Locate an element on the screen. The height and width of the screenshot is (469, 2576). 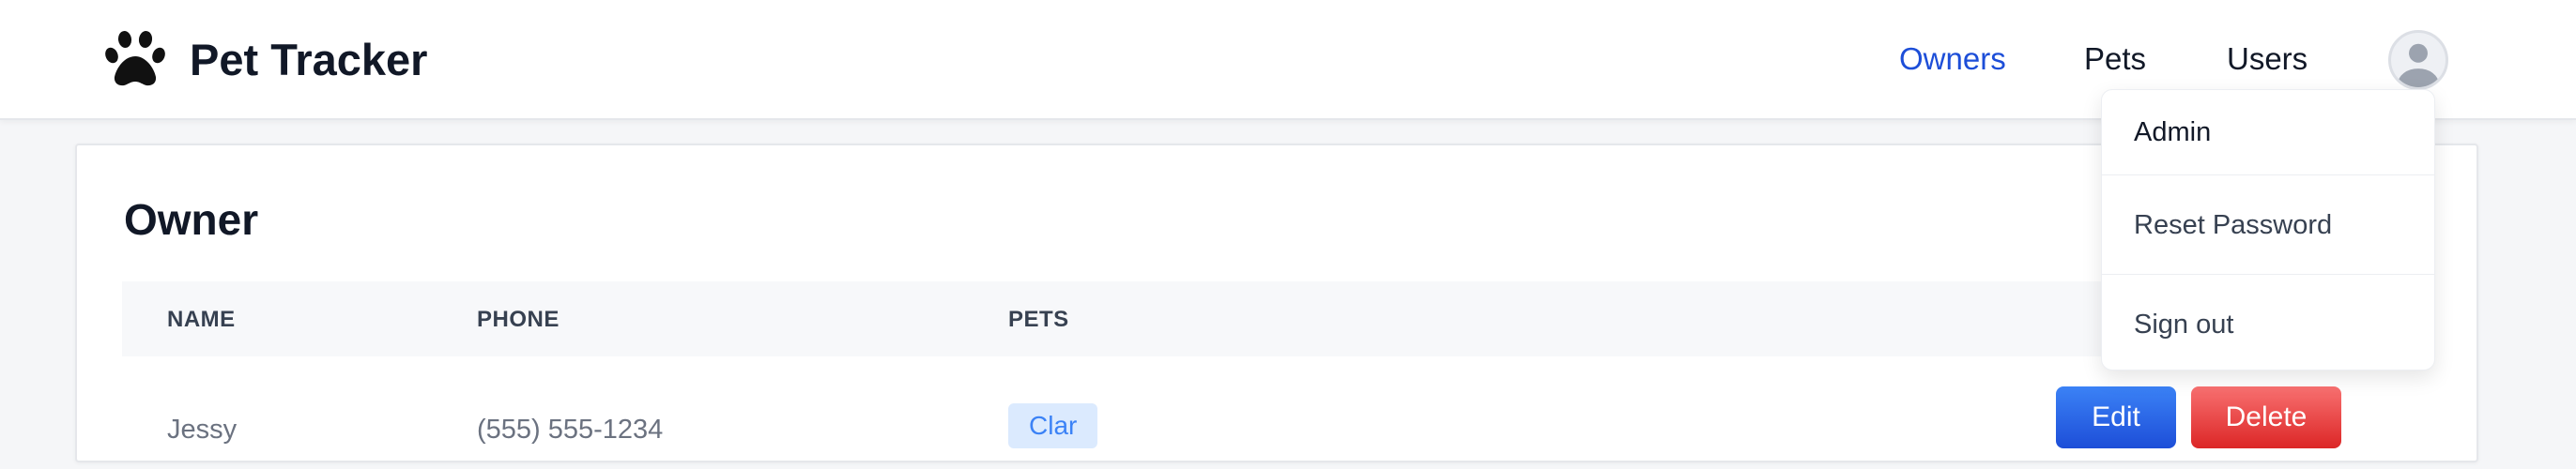
column-header-pets: PETS is located at coordinates (1038, 319).